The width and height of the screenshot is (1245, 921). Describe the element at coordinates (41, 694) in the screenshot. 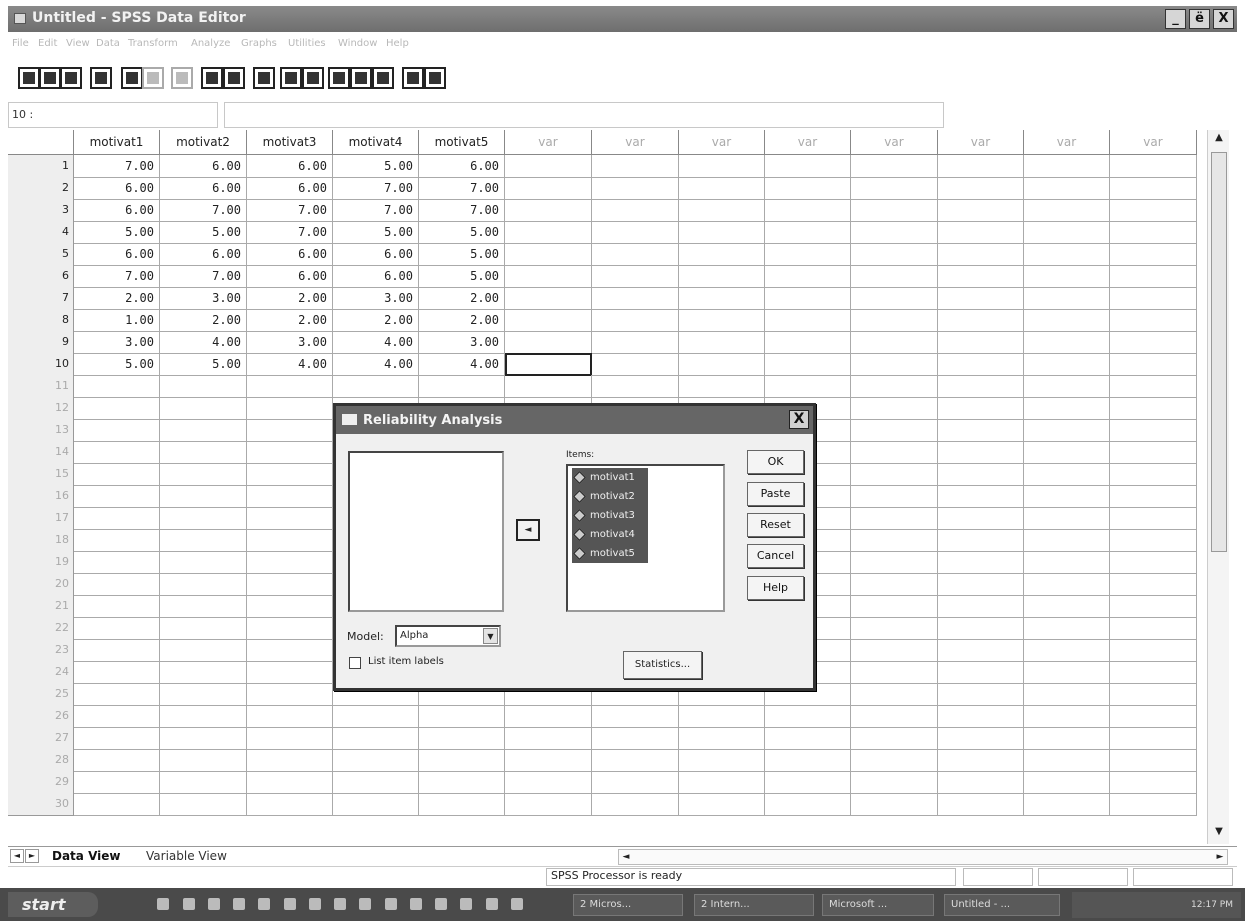

I see `row-number: 25` at that location.